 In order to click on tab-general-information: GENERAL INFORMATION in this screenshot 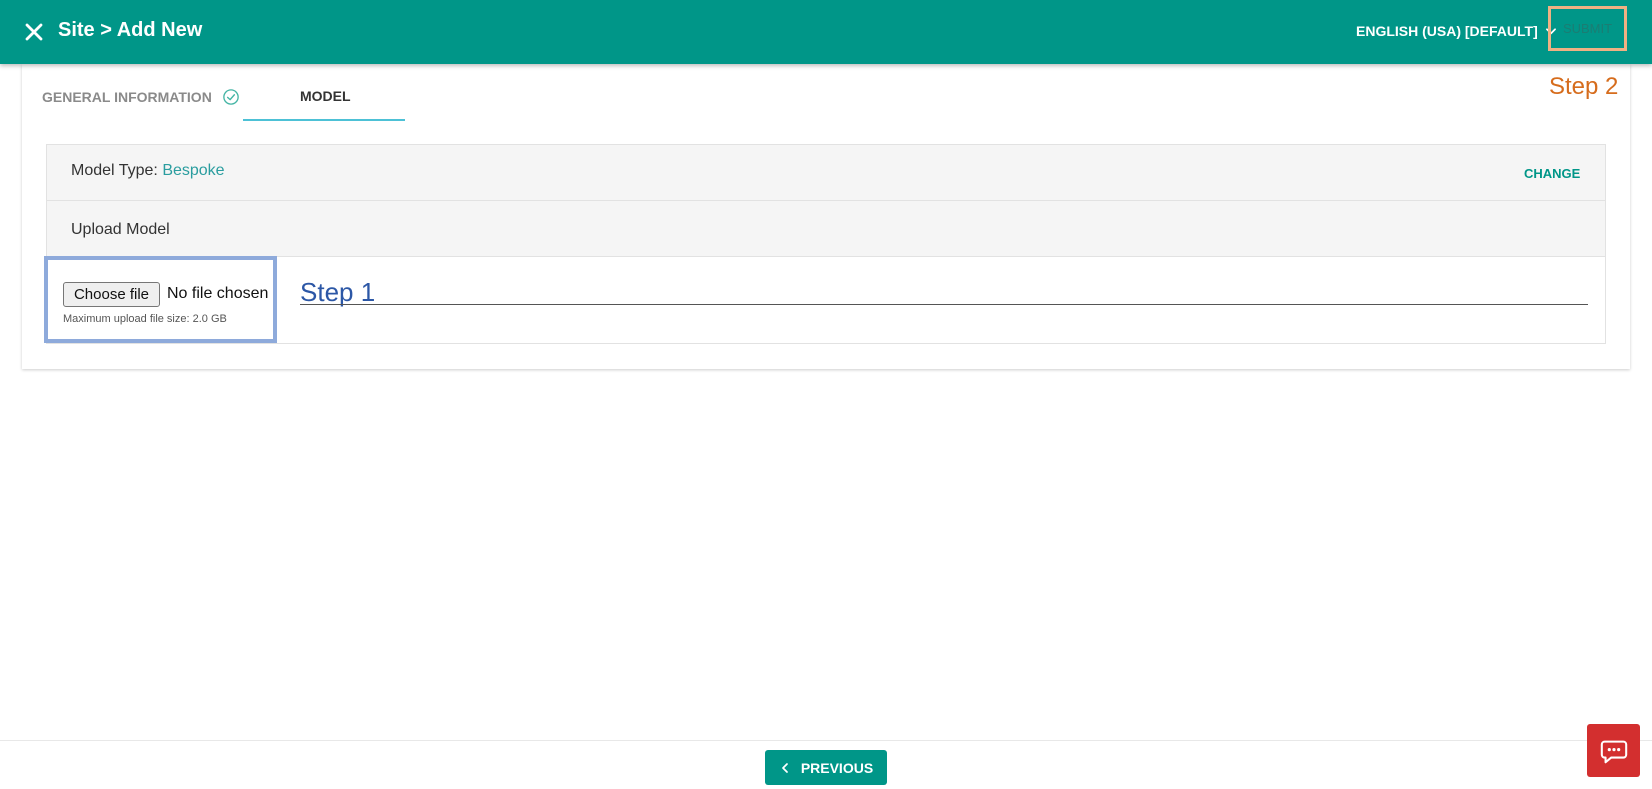, I will do `click(141, 97)`.